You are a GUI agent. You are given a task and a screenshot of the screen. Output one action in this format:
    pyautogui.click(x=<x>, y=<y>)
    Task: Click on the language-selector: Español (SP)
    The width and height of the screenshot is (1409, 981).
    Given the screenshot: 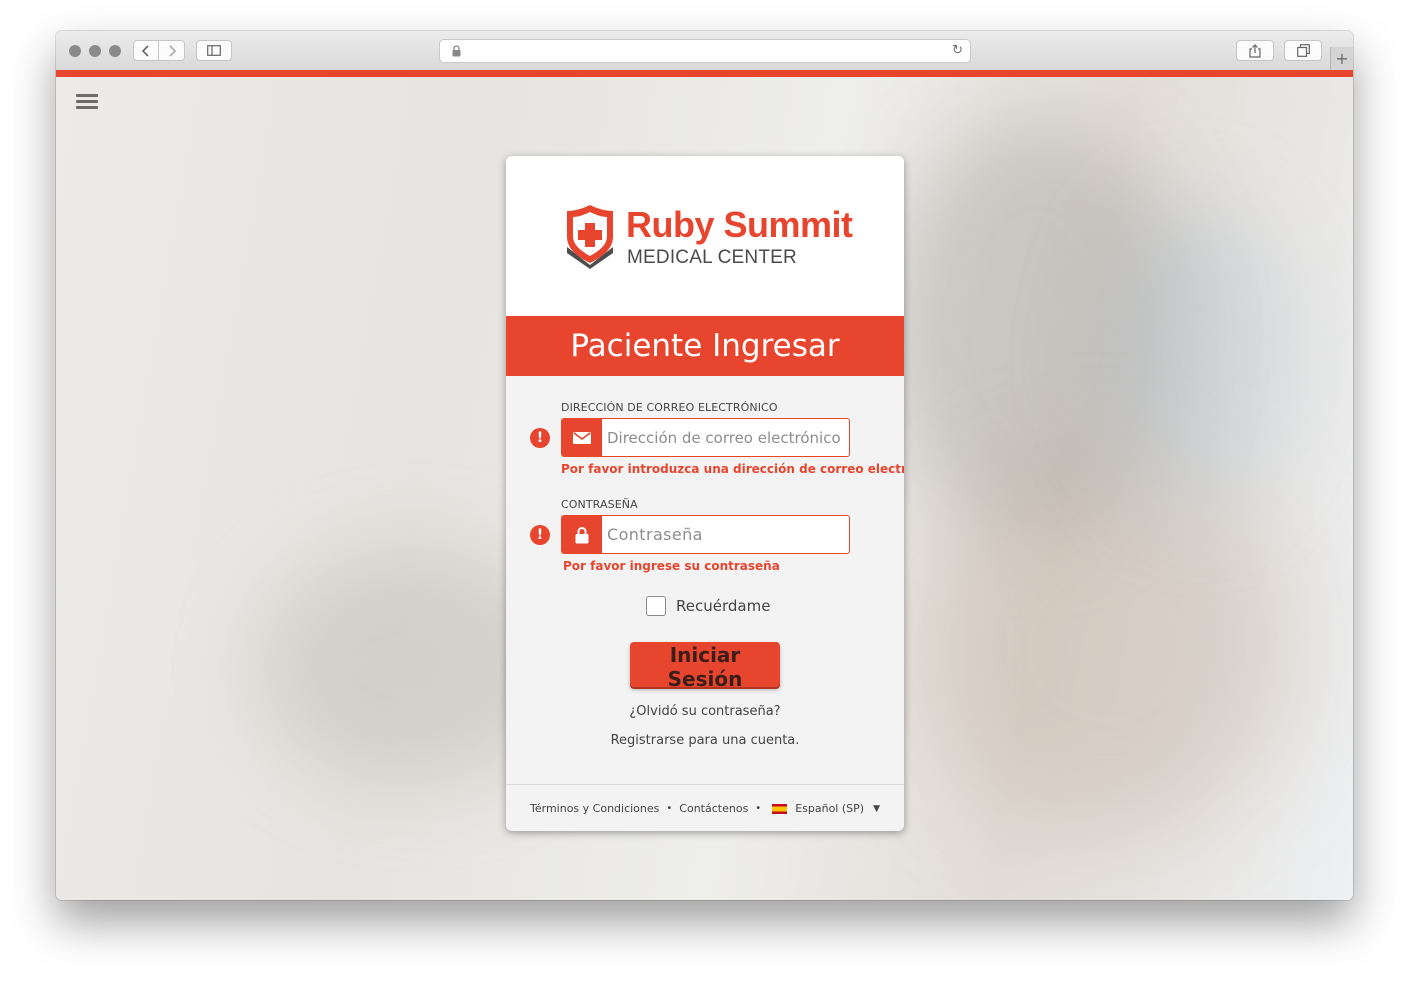 What is the action you would take?
    pyautogui.click(x=829, y=808)
    